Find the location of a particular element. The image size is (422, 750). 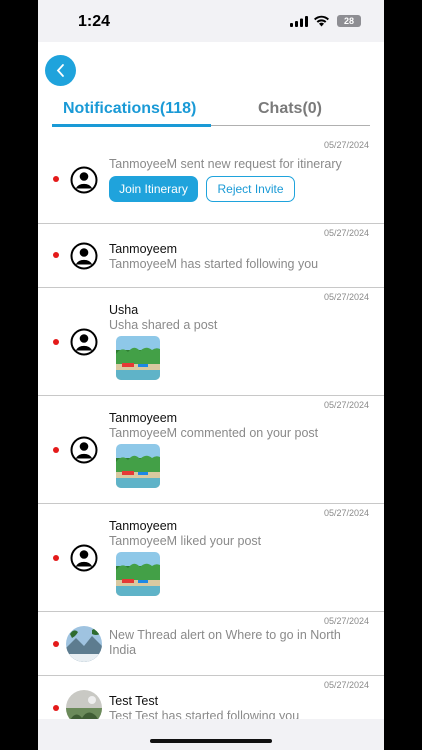

chevron-left-icon is located at coordinates (60, 70).